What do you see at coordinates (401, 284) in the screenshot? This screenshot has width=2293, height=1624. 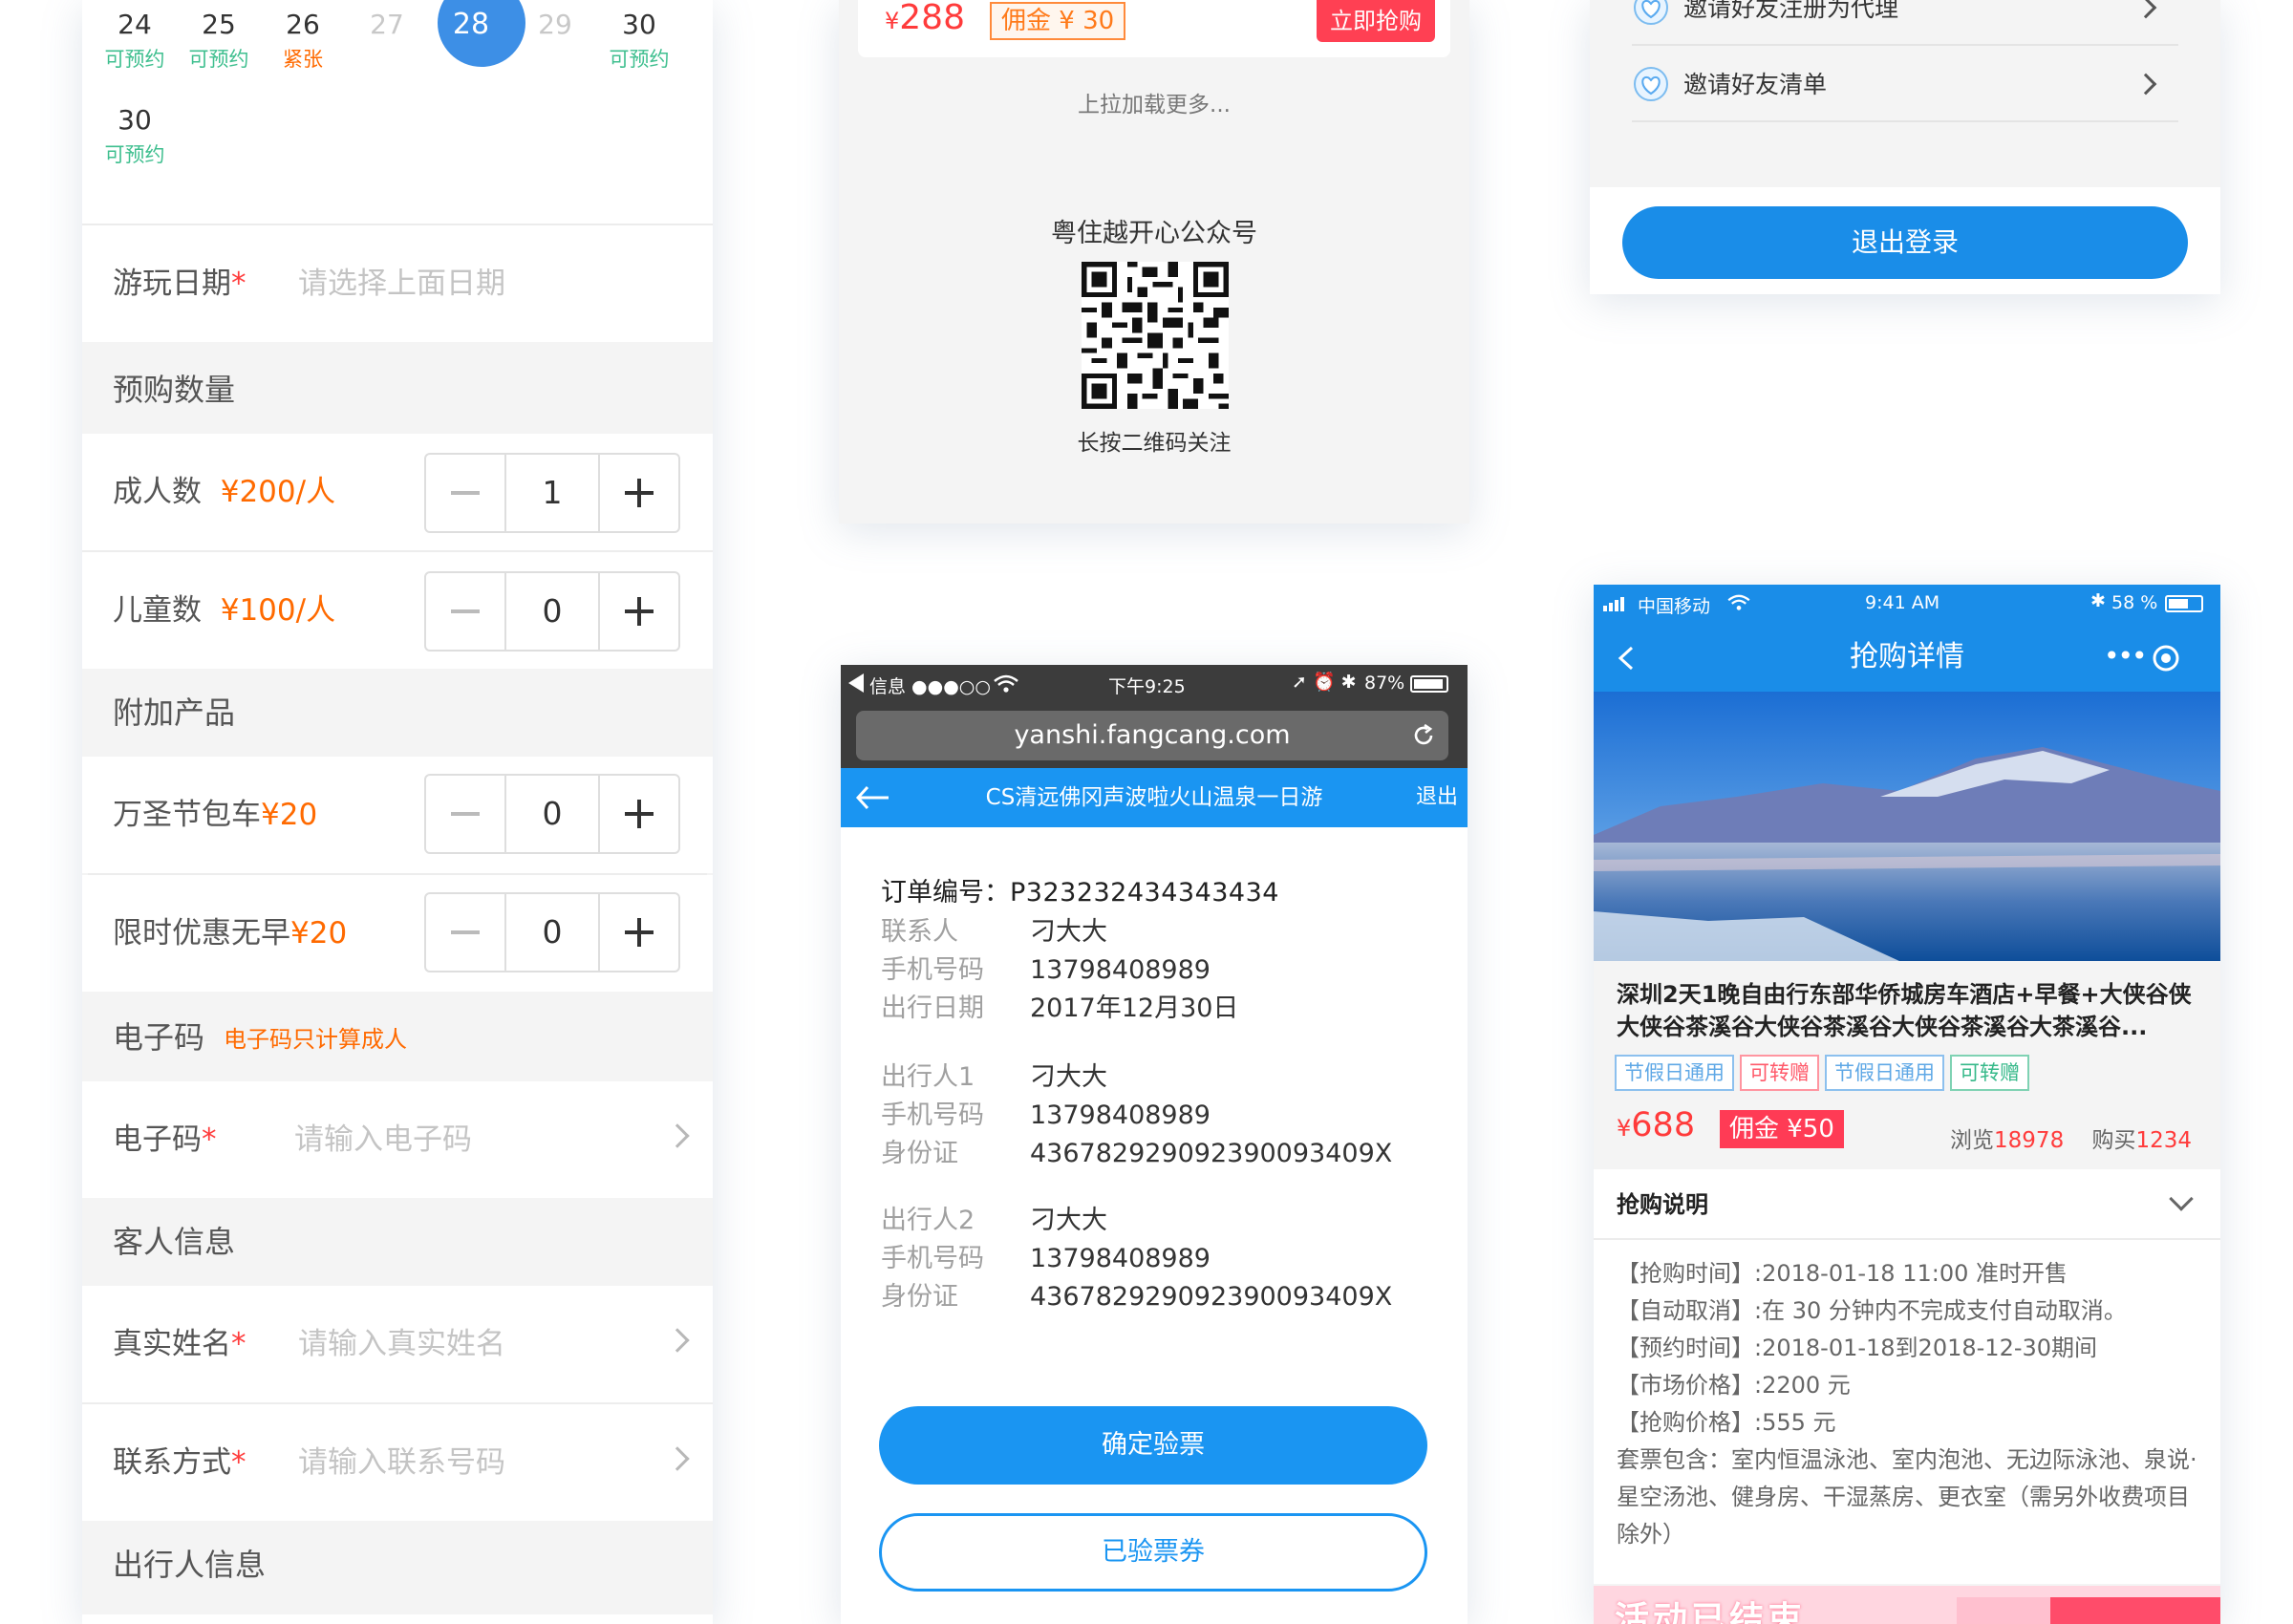 I see `play-date-placeholder: 请选择上面日期` at bounding box center [401, 284].